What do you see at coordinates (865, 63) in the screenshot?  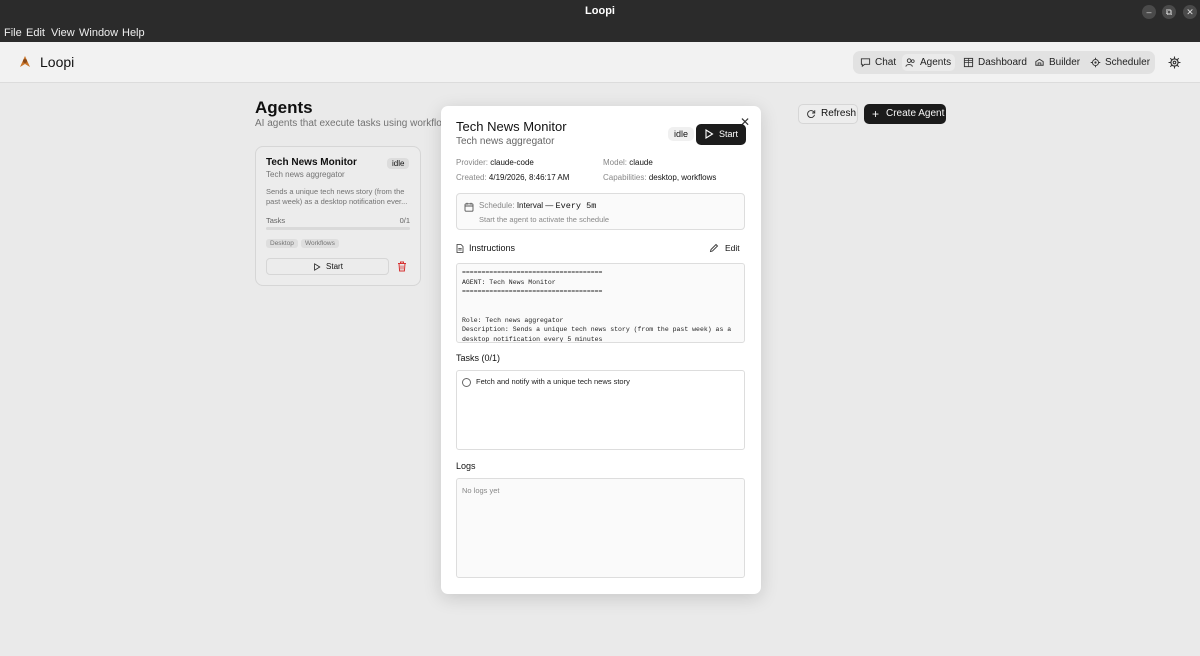 I see `chat-bubble-icon` at bounding box center [865, 63].